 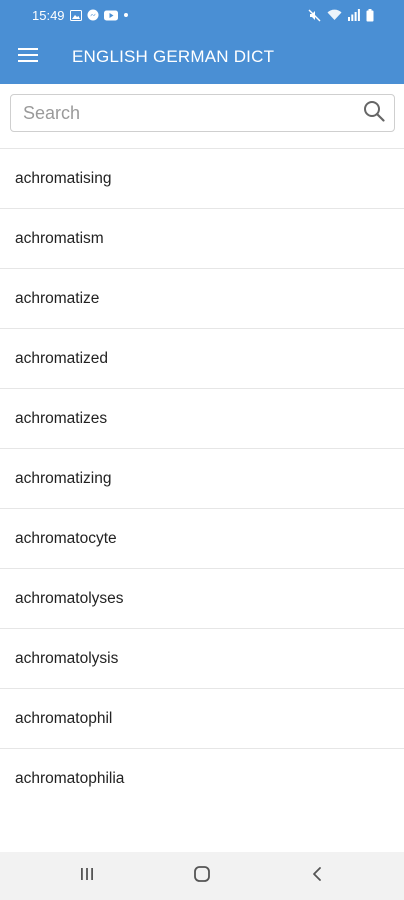 What do you see at coordinates (57, 298) in the screenshot?
I see `word-label: achromatize` at bounding box center [57, 298].